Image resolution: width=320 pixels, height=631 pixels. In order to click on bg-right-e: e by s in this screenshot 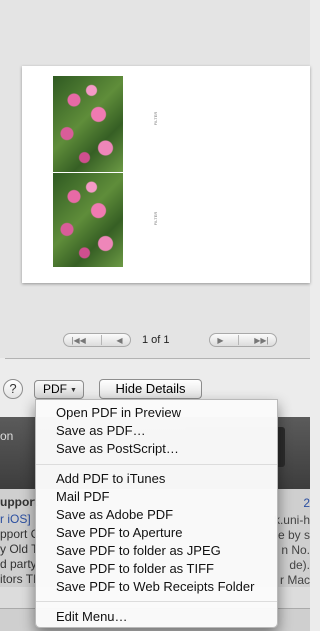, I will do `click(293, 535)`.